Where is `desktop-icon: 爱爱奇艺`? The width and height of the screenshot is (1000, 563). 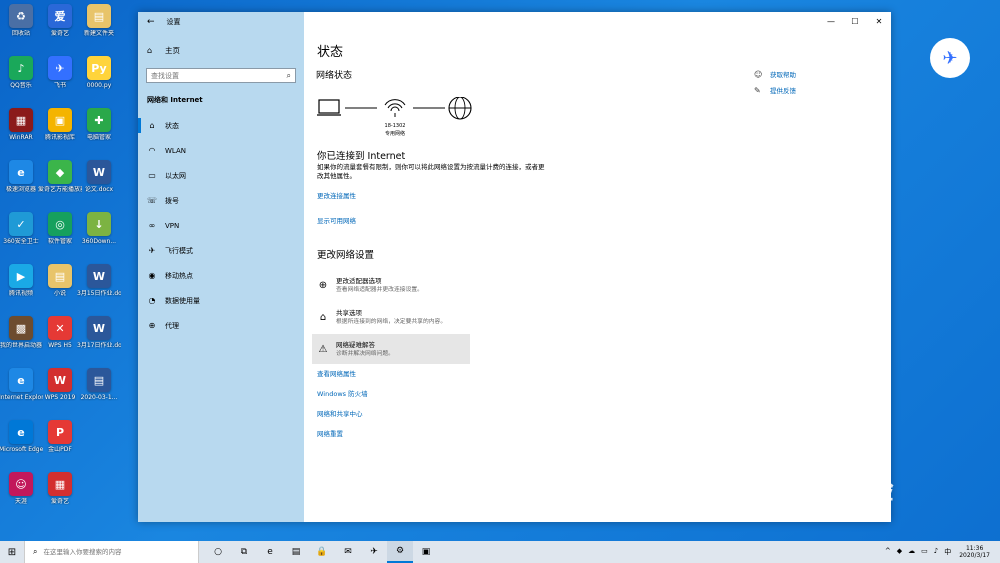 desktop-icon: 爱爱奇艺 is located at coordinates (60, 26).